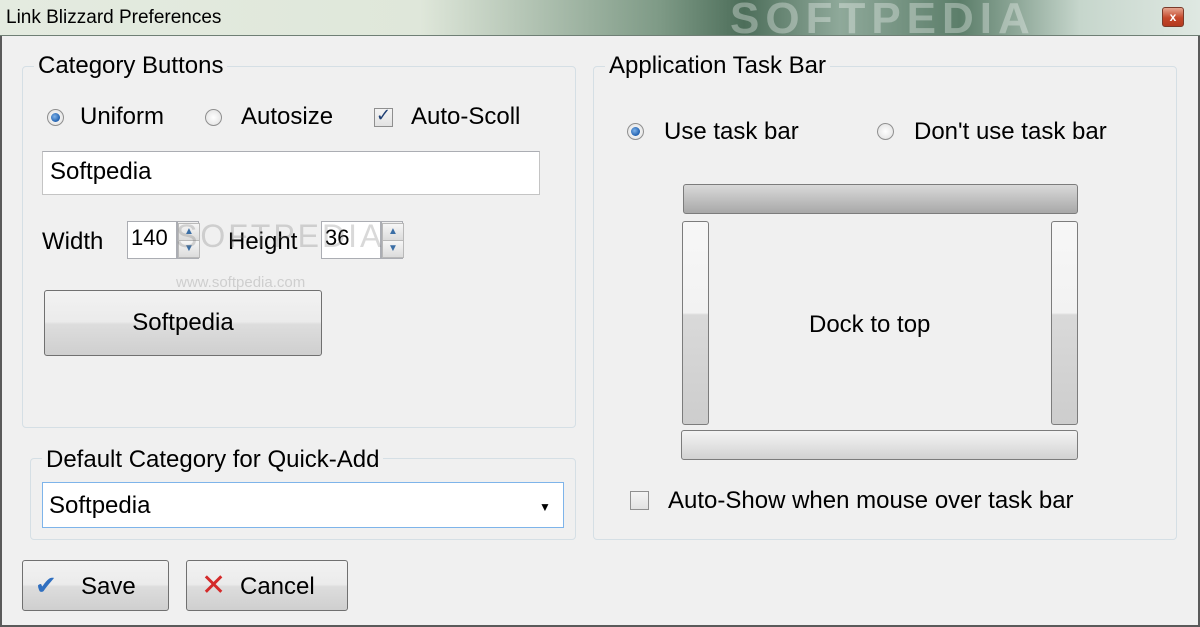  What do you see at coordinates (639, 500) in the screenshot?
I see `auto-show-checkbox` at bounding box center [639, 500].